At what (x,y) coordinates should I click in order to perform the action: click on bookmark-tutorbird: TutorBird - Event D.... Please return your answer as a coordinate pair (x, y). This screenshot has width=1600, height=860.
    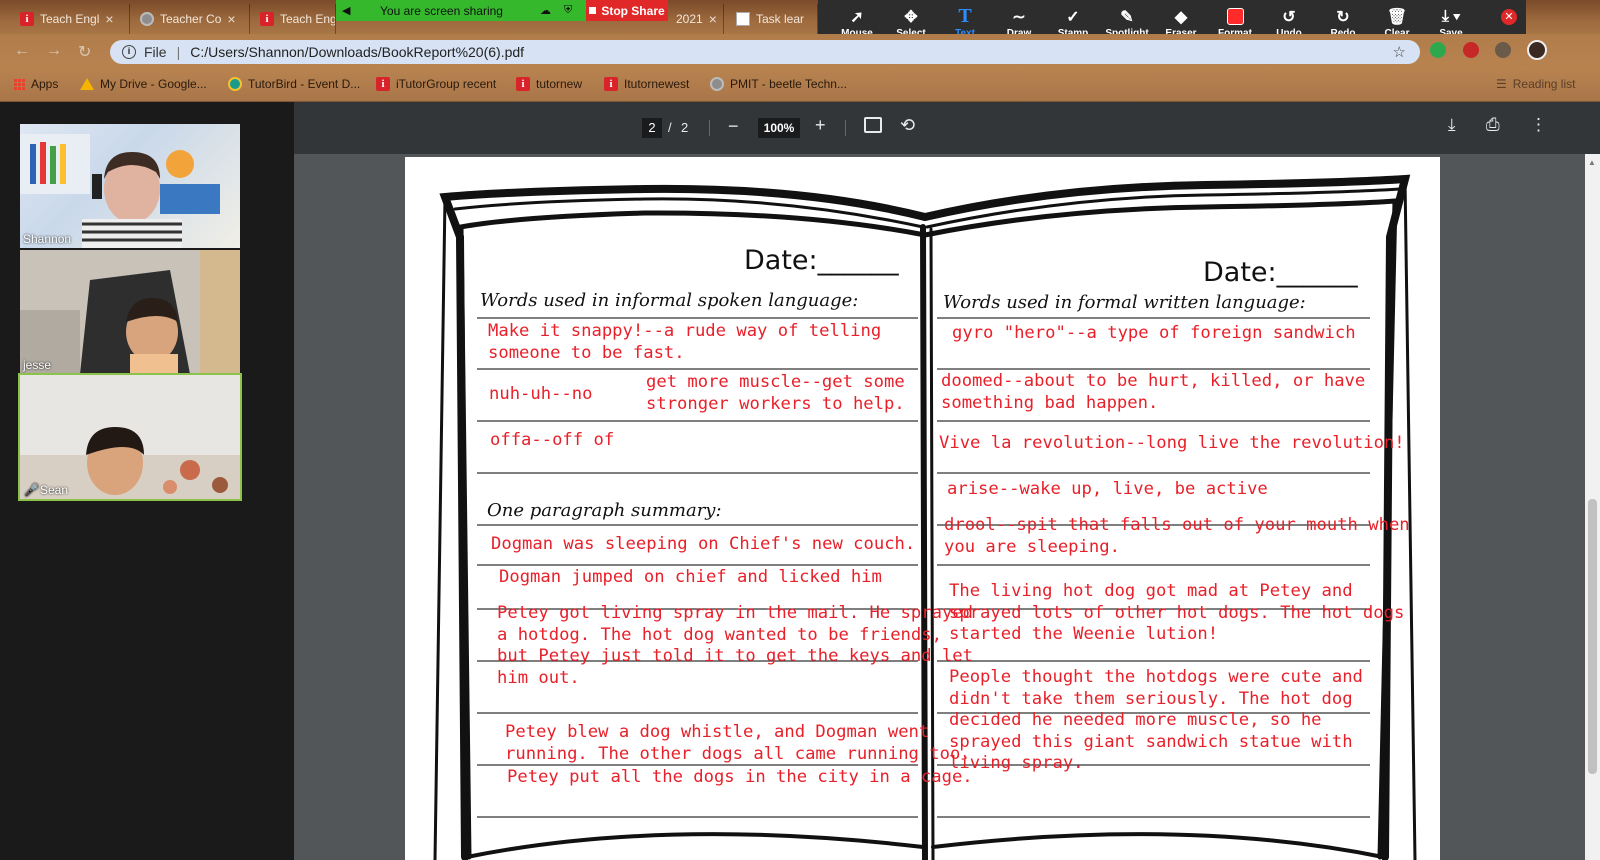
    Looking at the image, I should click on (294, 84).